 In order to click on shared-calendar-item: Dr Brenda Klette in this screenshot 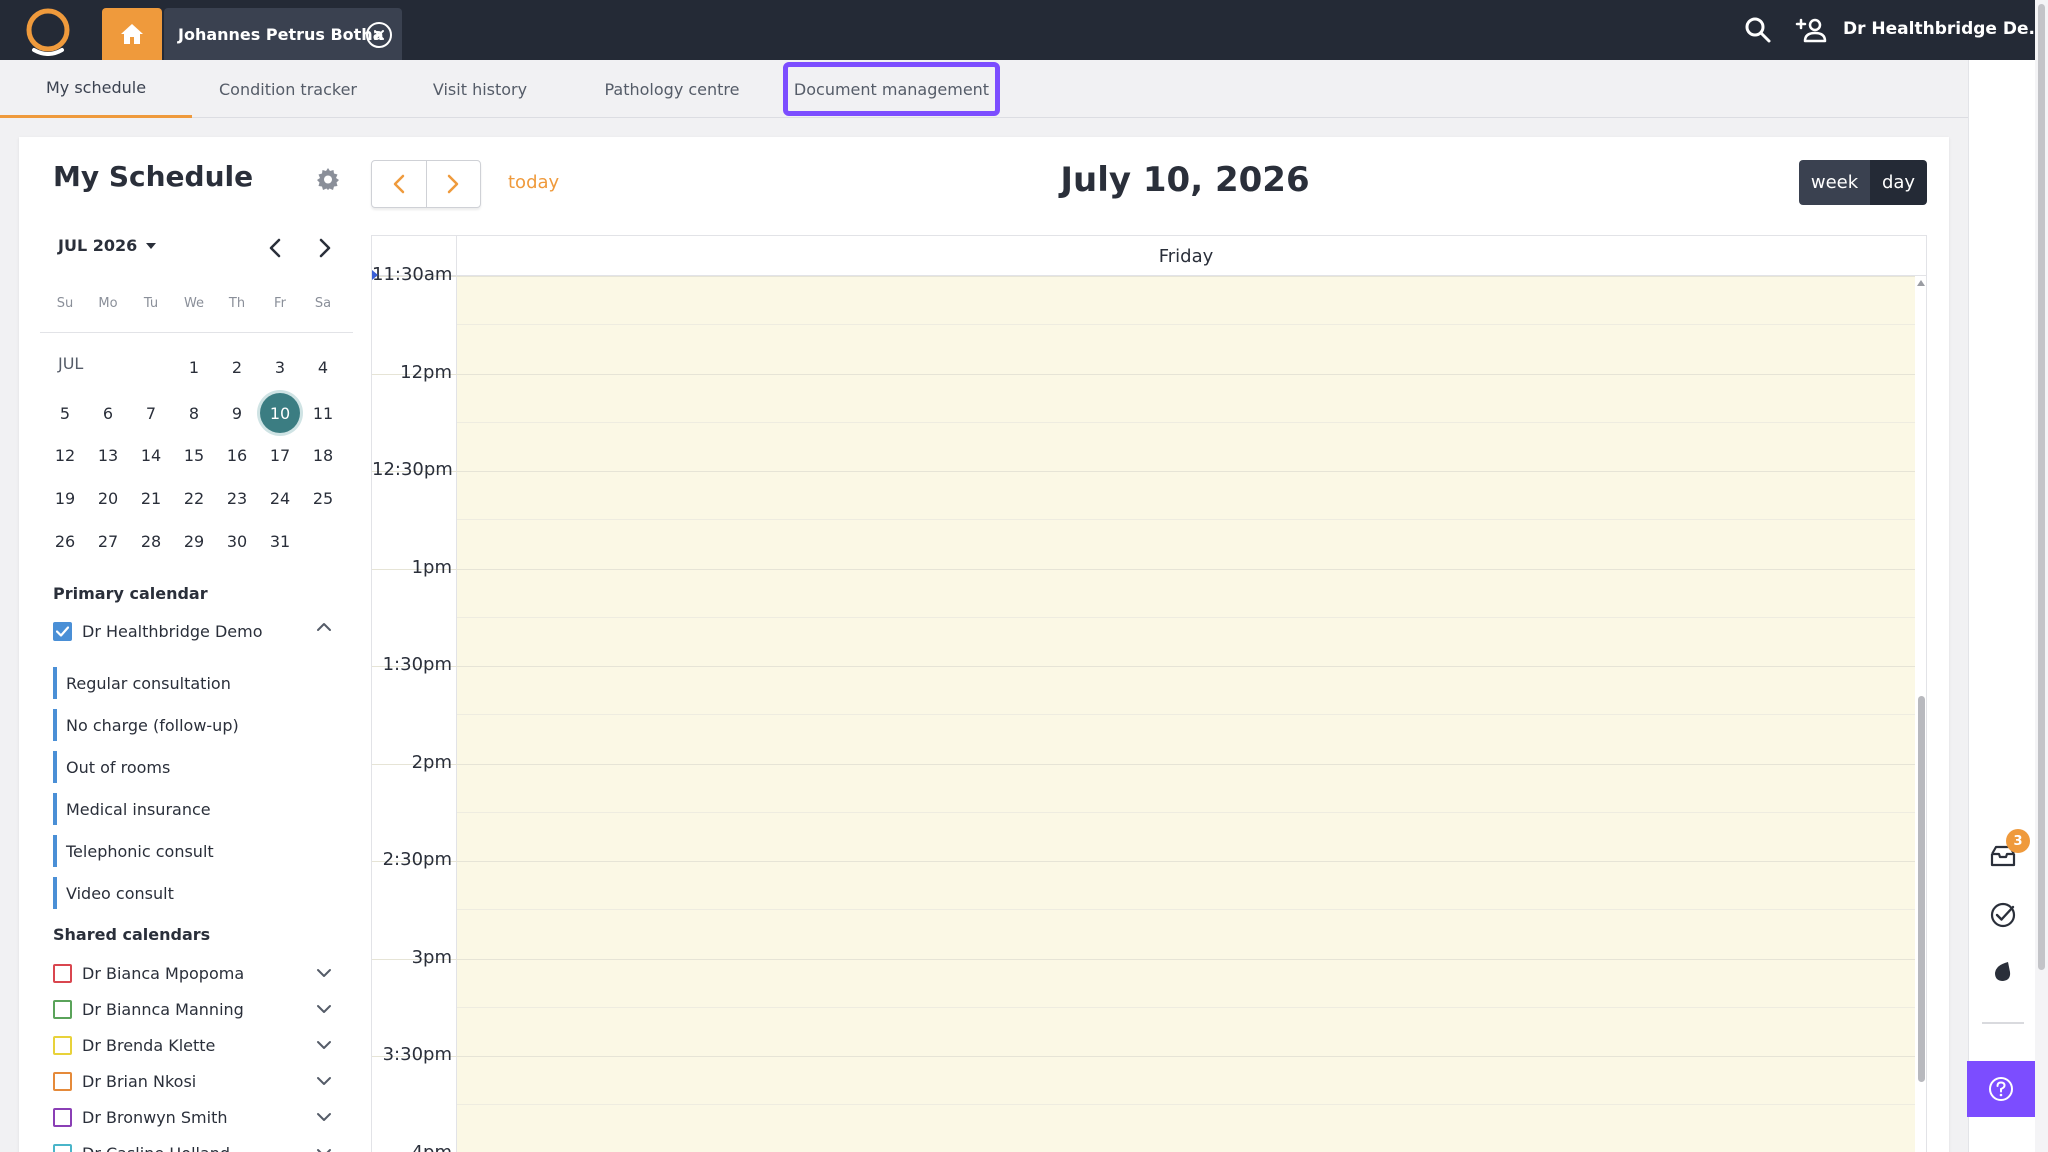, I will do `click(134, 1045)`.